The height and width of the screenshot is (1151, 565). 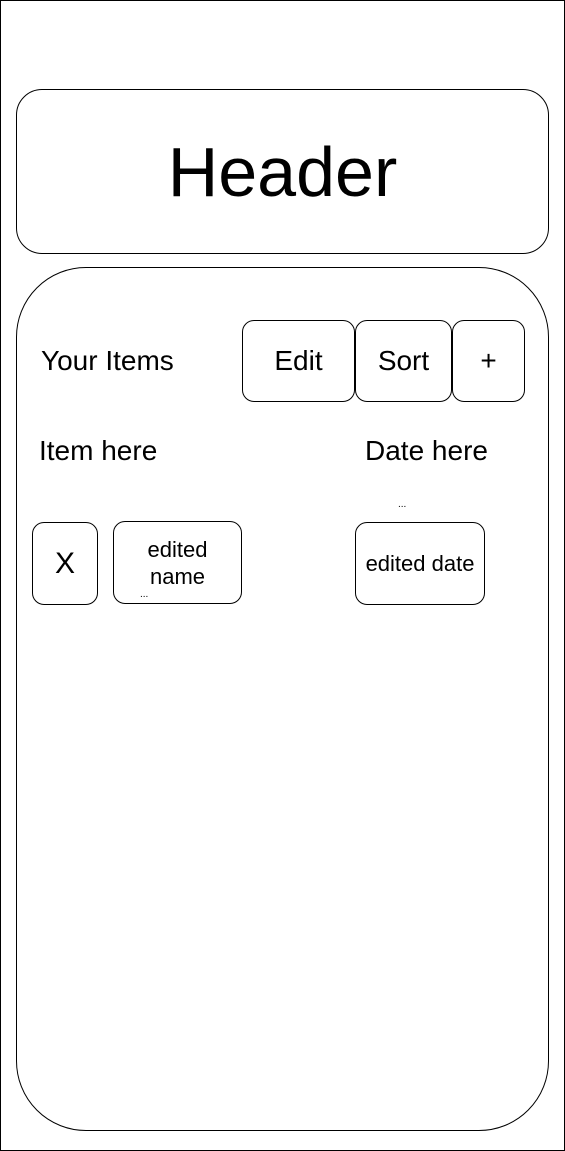 I want to click on item-name-value: edited name, so click(x=177, y=562).